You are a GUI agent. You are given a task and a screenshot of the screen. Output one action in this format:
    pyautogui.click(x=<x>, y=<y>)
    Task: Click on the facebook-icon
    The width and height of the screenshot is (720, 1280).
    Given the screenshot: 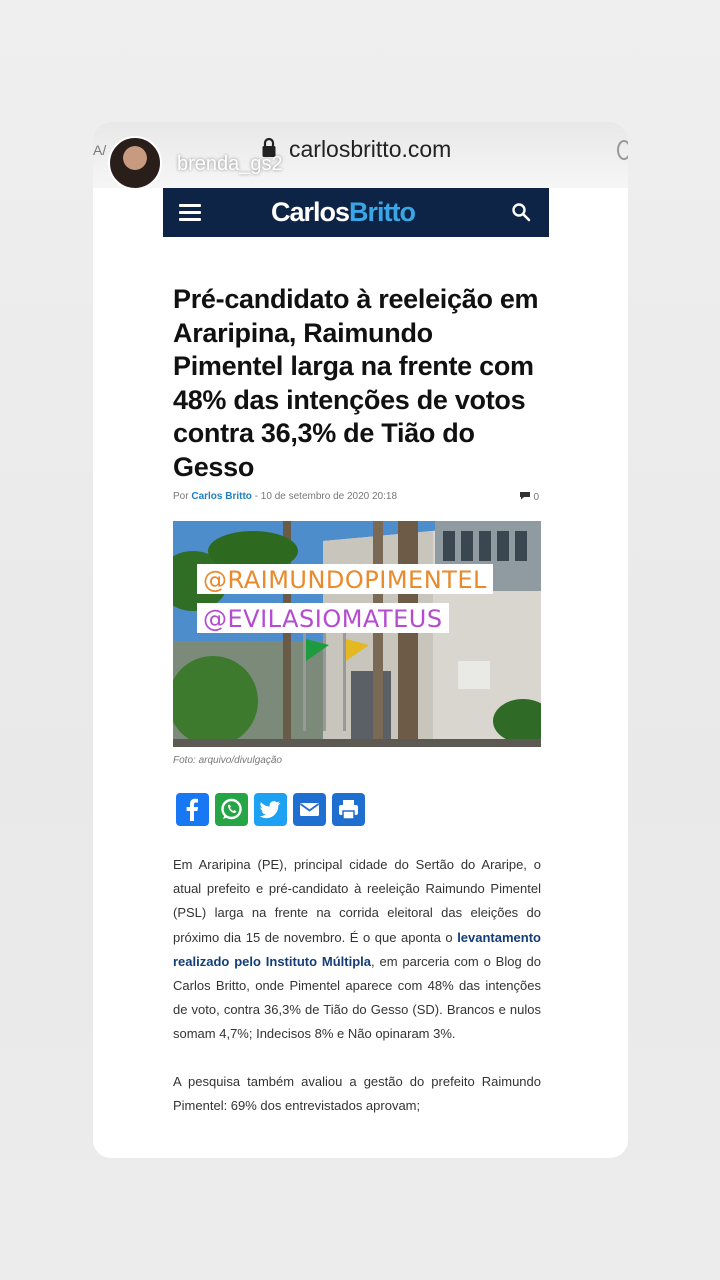 What is the action you would take?
    pyautogui.click(x=192, y=809)
    